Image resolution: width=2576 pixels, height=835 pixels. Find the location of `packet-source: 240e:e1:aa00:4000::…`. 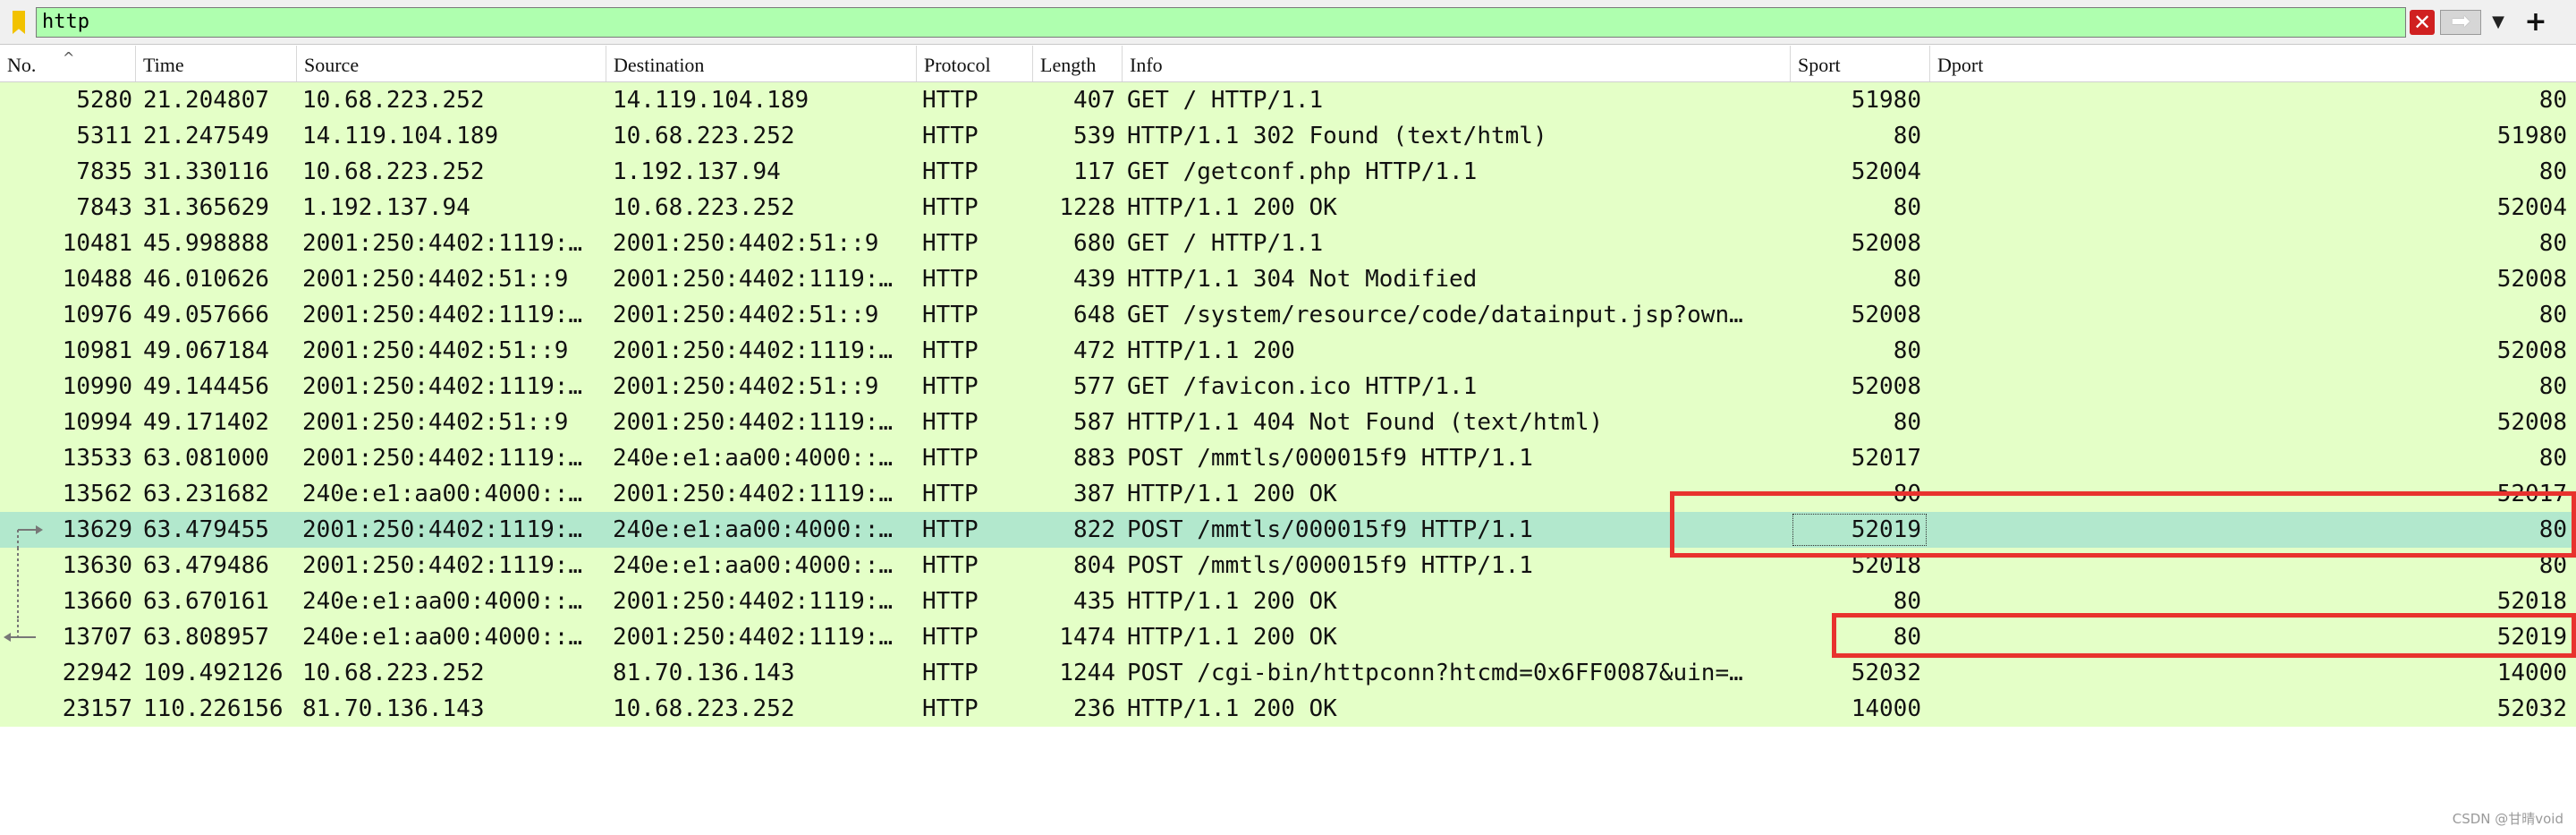

packet-source: 240e:e1:aa00:4000::… is located at coordinates (442, 601).